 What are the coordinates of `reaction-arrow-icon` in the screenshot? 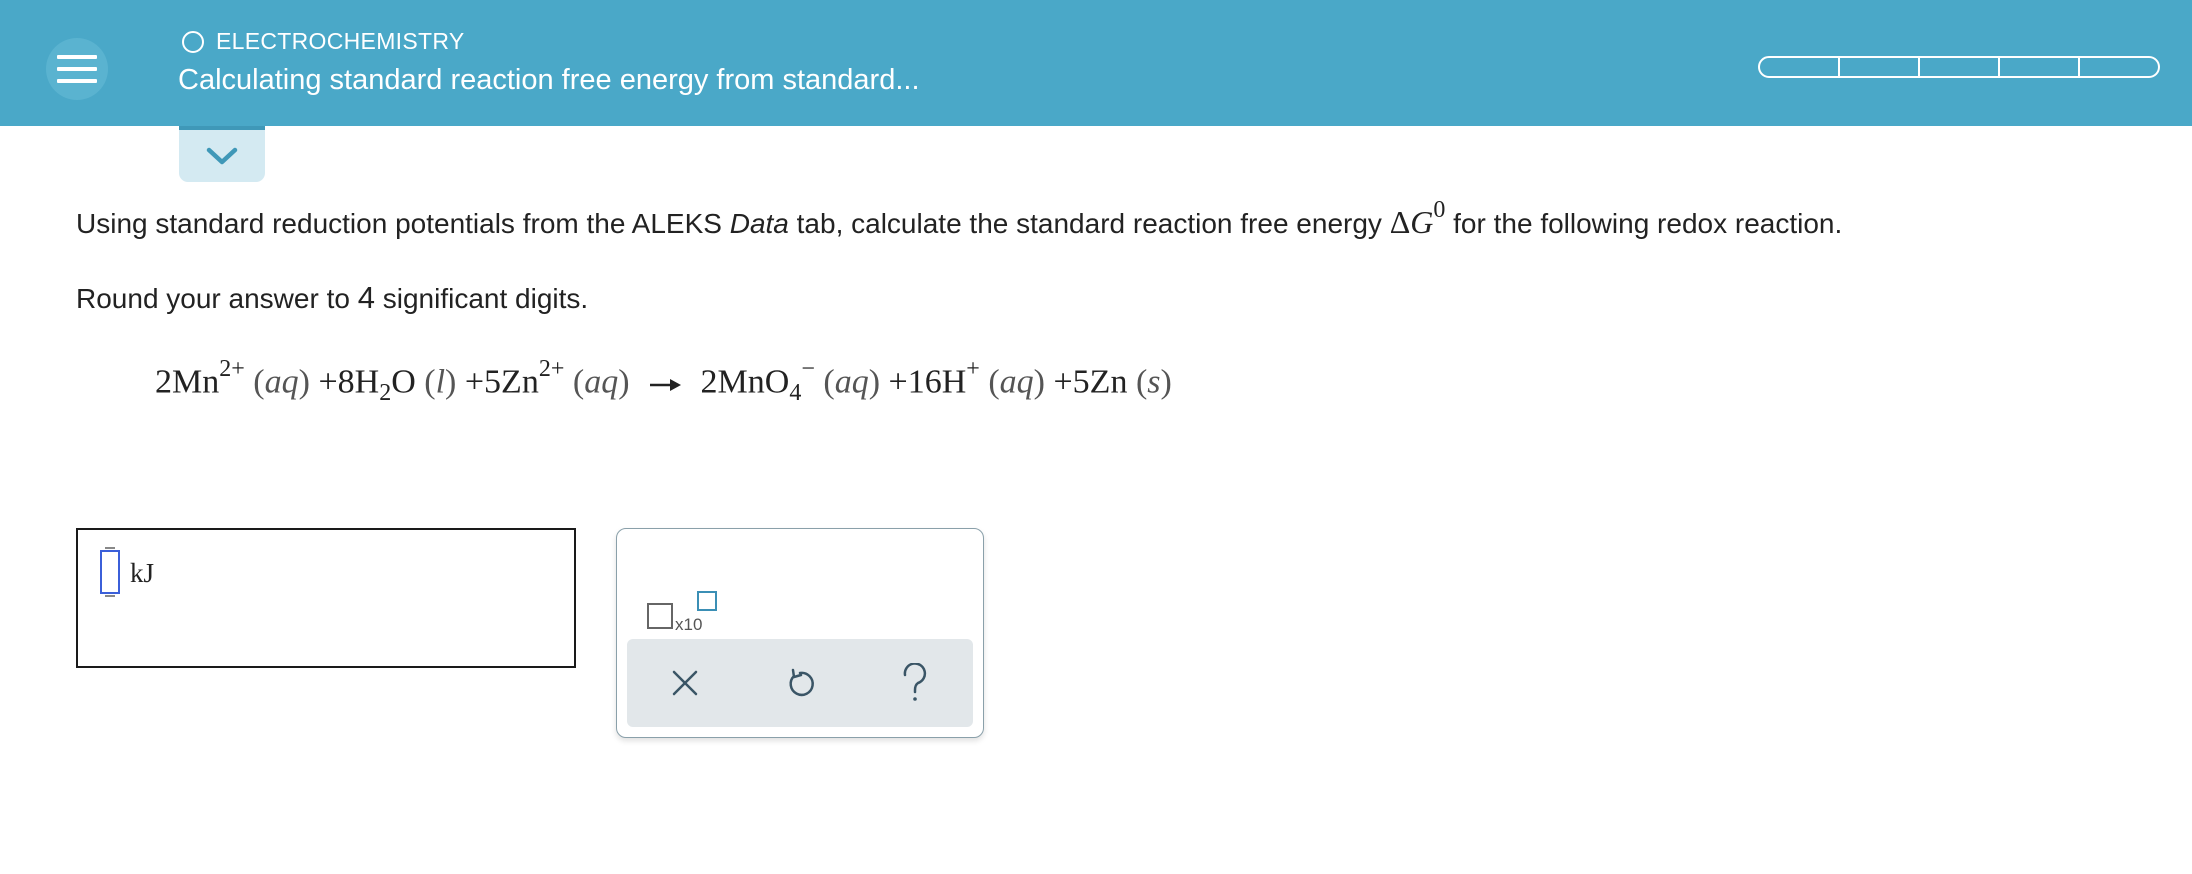 It's located at (666, 384).